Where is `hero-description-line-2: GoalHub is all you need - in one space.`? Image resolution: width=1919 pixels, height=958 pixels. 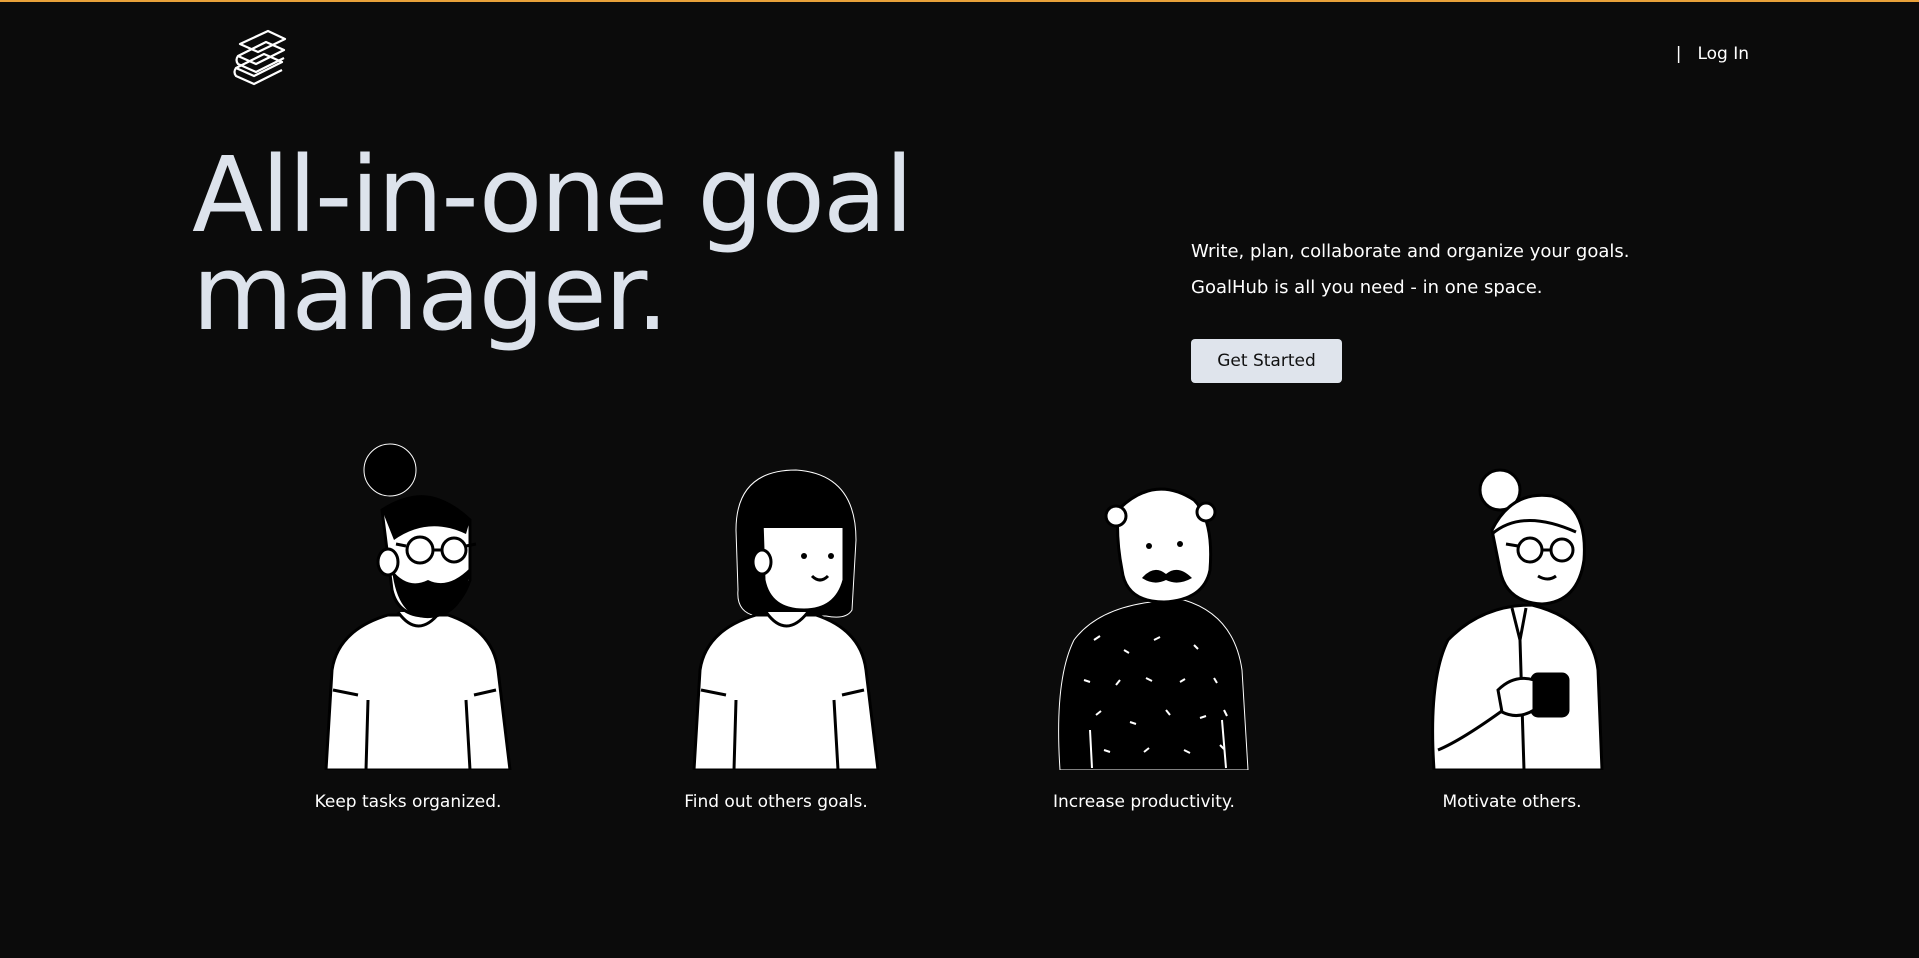 hero-description-line-2: GoalHub is all you need - in one space. is located at coordinates (1367, 287).